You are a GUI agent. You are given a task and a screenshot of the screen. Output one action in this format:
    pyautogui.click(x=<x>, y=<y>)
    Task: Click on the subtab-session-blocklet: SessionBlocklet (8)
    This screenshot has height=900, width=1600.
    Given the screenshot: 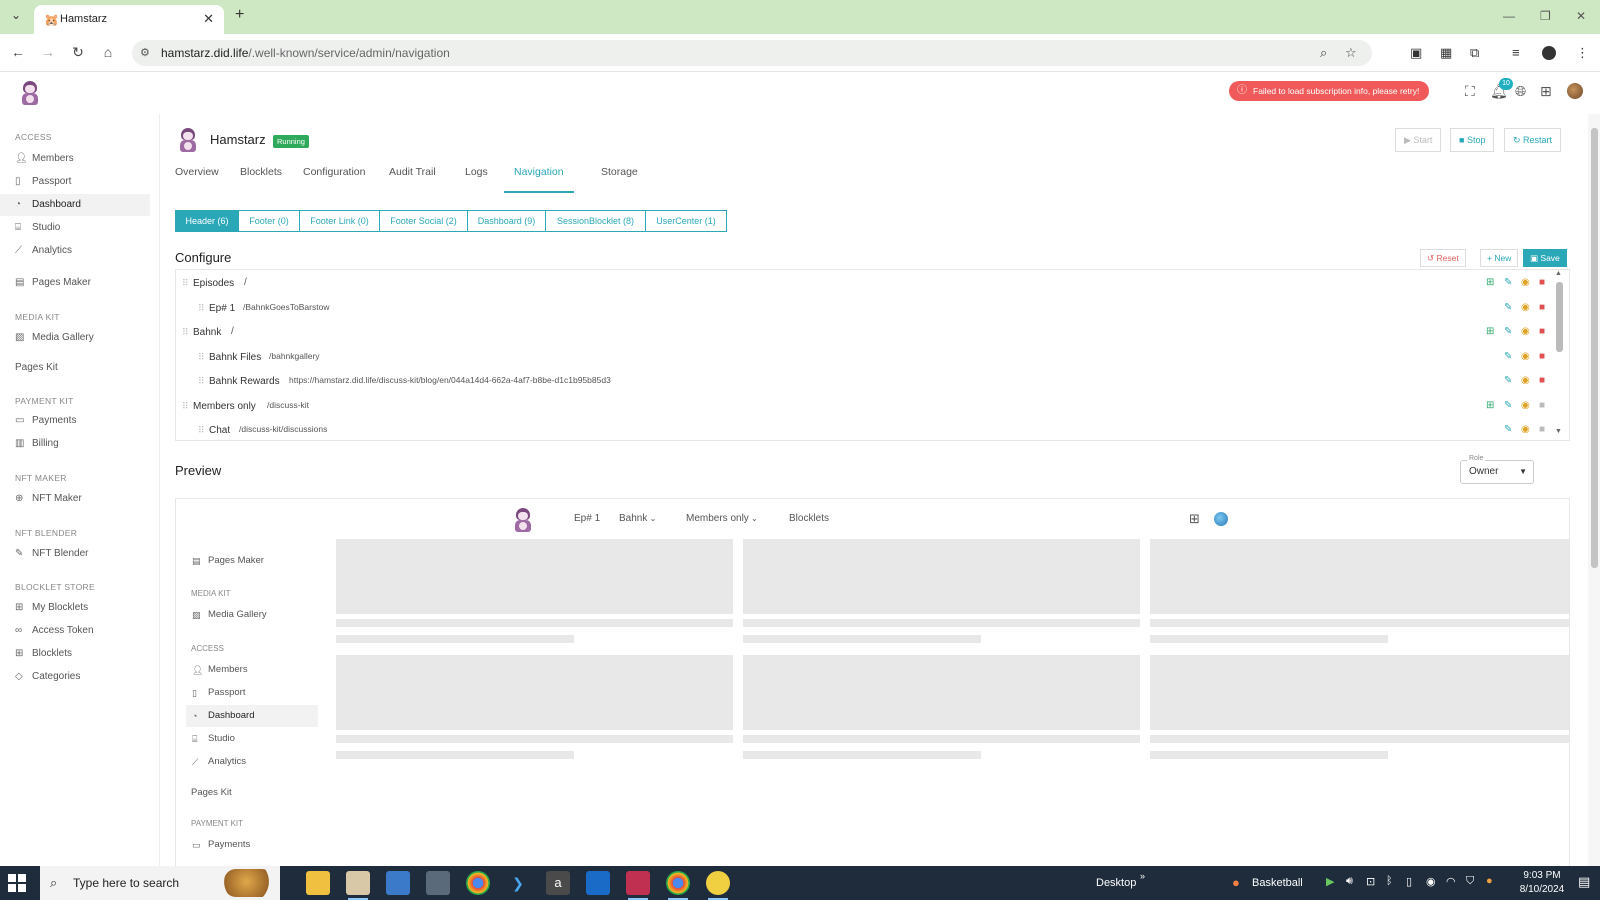 What is the action you would take?
    pyautogui.click(x=595, y=221)
    